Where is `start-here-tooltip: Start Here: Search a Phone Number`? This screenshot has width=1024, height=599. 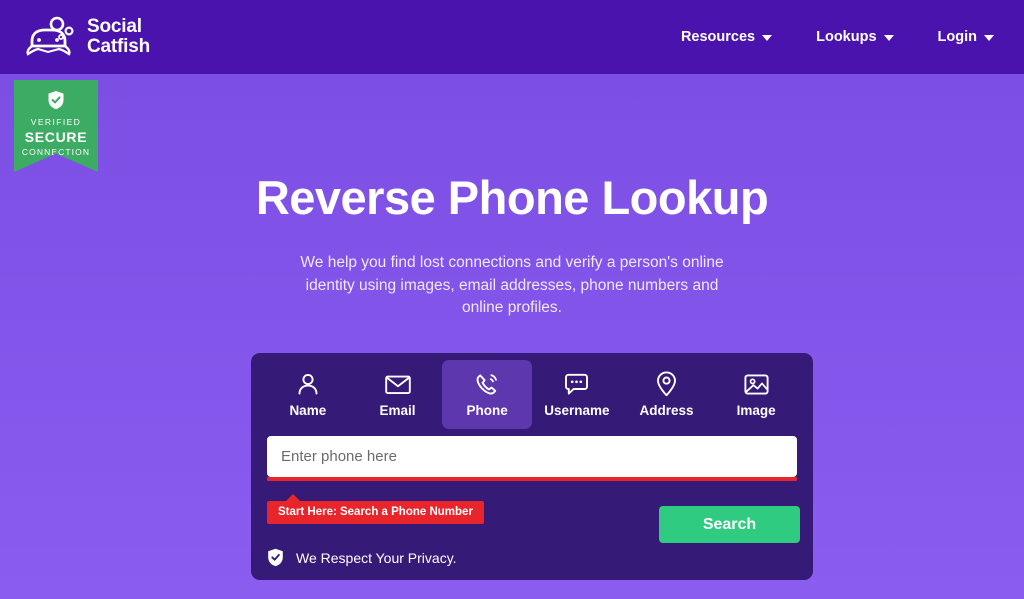
start-here-tooltip: Start Here: Search a Phone Number is located at coordinates (375, 509).